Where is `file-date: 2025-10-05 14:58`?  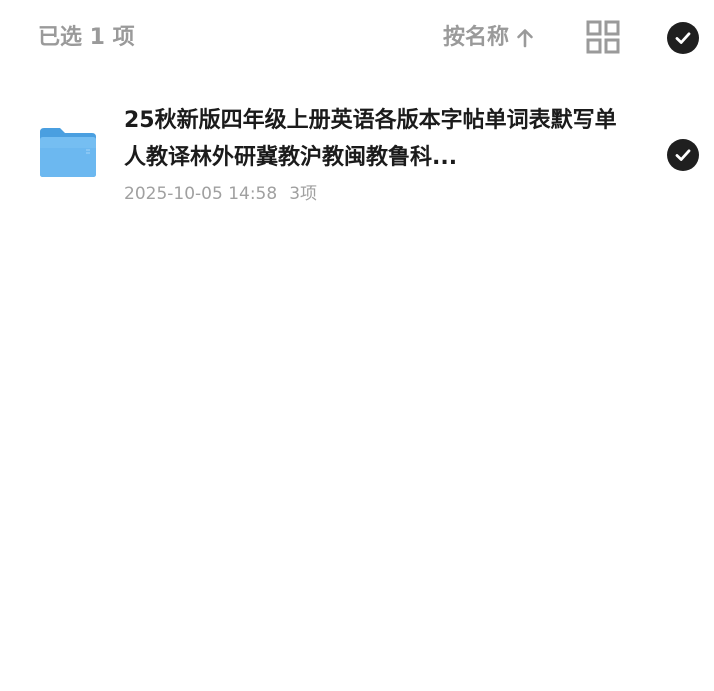 file-date: 2025-10-05 14:58 is located at coordinates (201, 194).